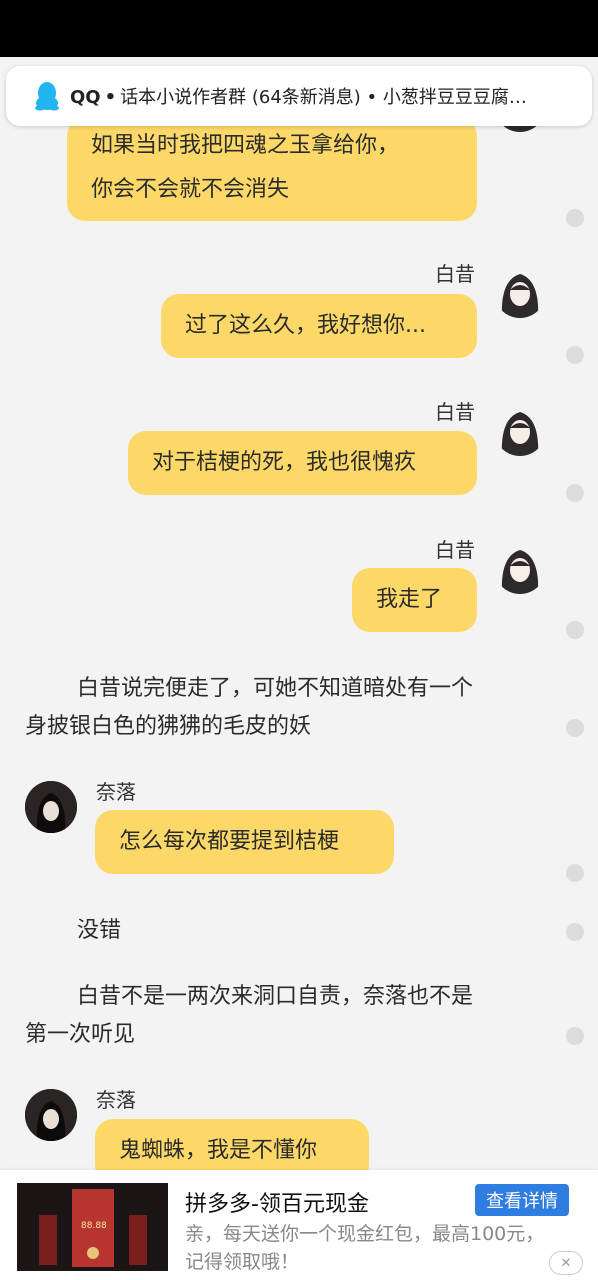 Image resolution: width=598 pixels, height=1280 pixels. What do you see at coordinates (277, 1202) in the screenshot?
I see `ad-title: 拼多多-领百元现金` at bounding box center [277, 1202].